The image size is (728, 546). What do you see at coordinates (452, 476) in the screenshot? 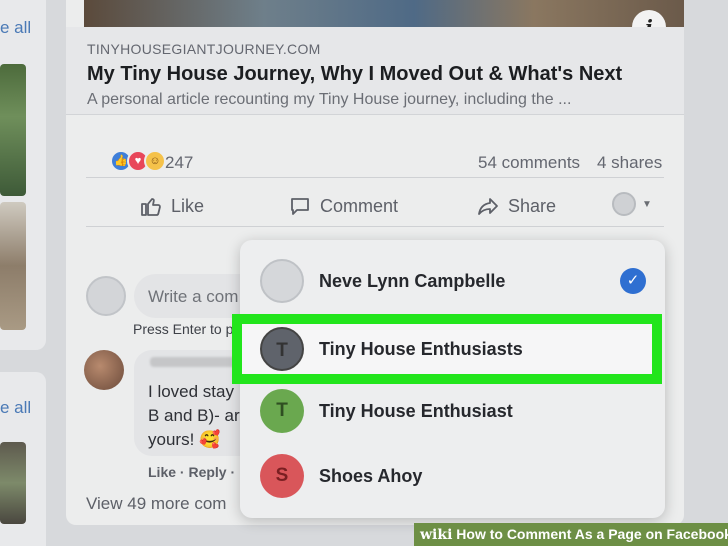
I see `menu-item-shoes-ahoy: S Shoes Ahoy` at bounding box center [452, 476].